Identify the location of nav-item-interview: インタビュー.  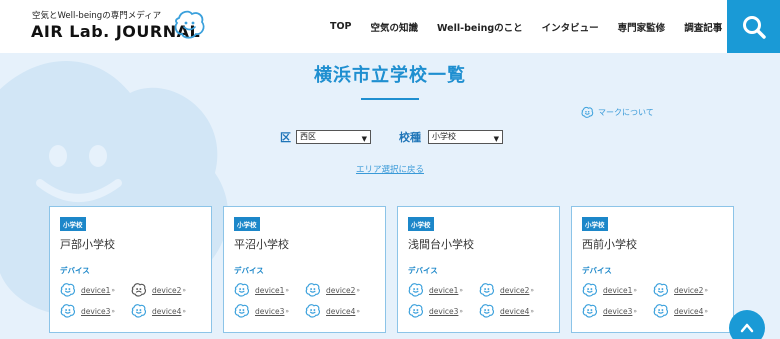
(570, 27).